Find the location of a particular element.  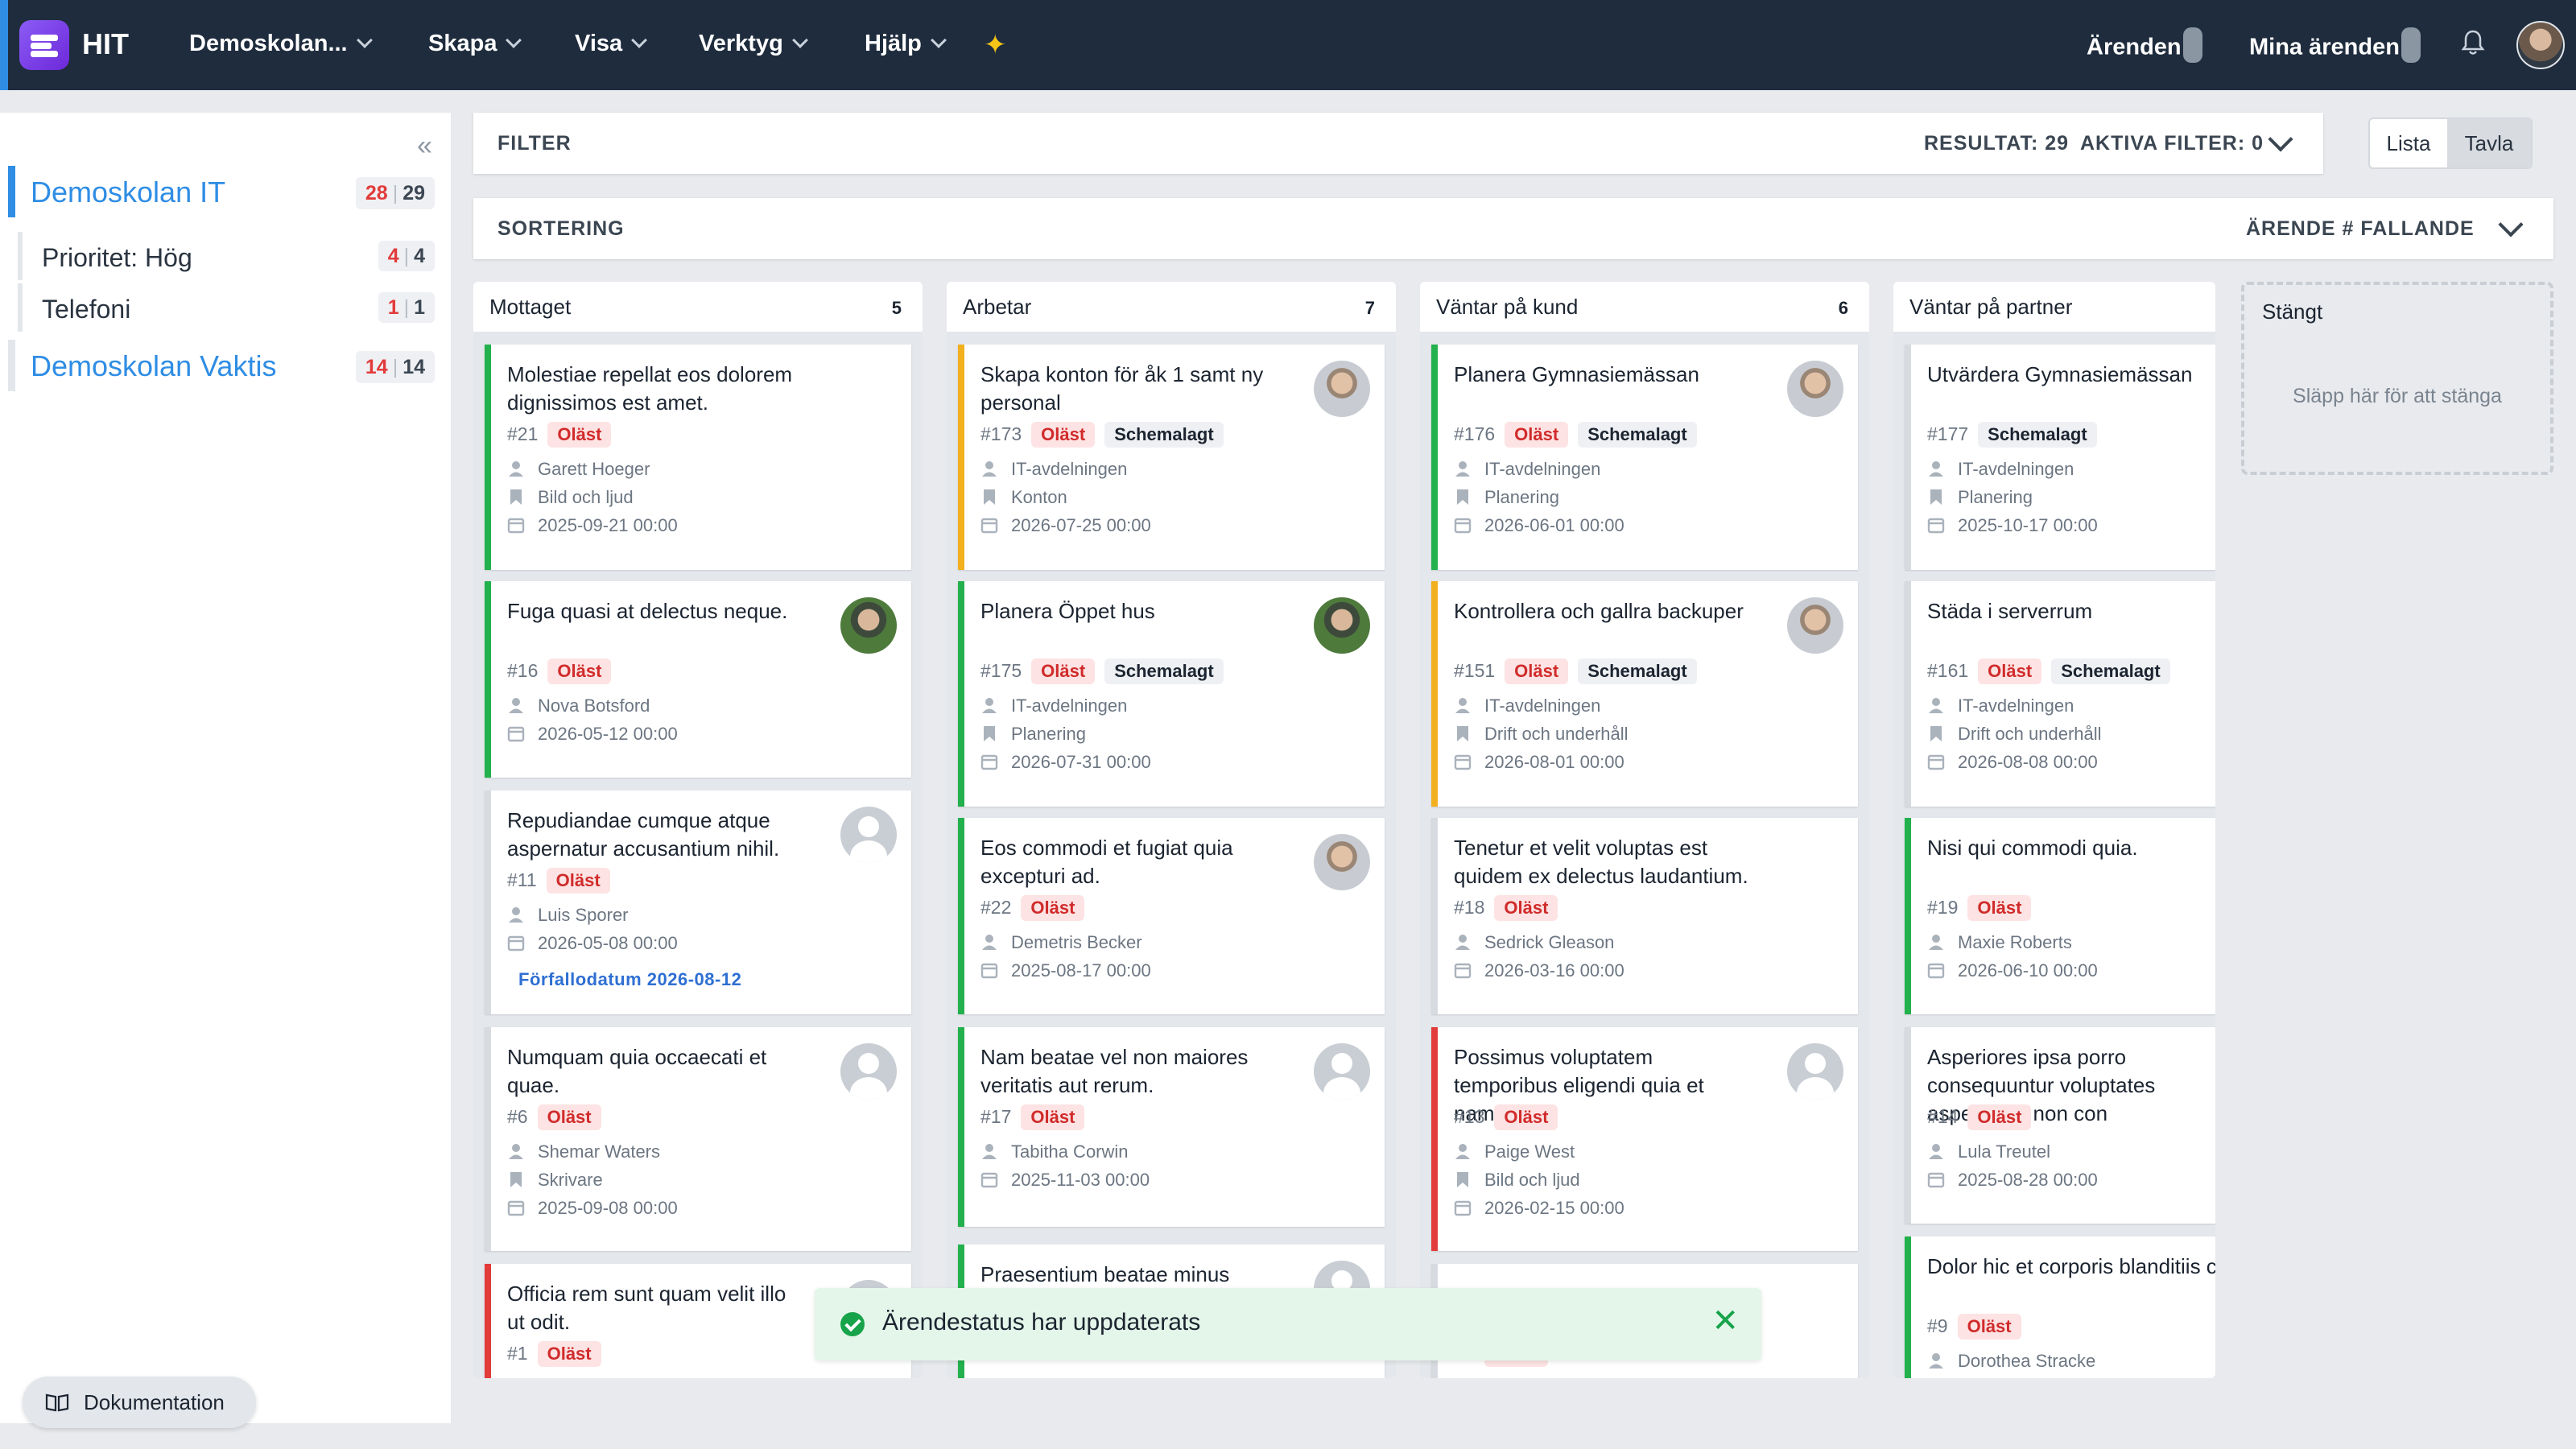

nav-help-menu: Hjälp is located at coordinates (906, 44).